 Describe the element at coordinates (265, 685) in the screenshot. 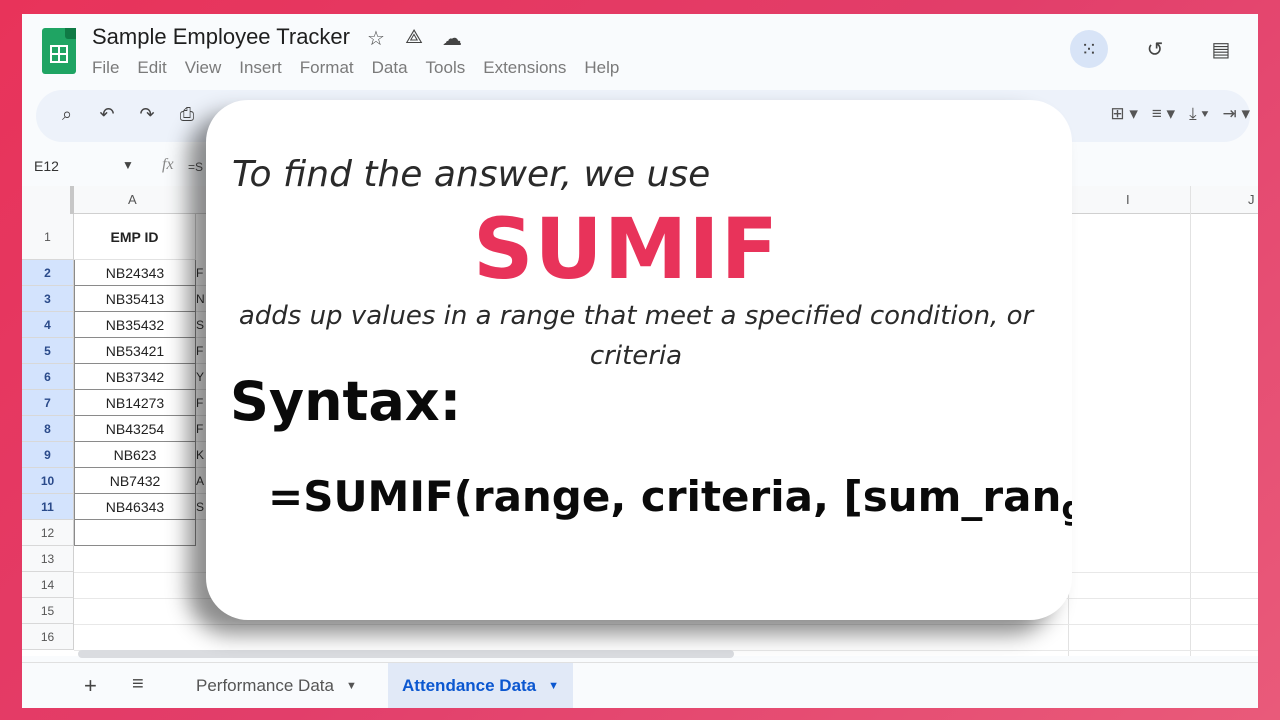

I see `sheet-tab-label: Performance Data` at that location.